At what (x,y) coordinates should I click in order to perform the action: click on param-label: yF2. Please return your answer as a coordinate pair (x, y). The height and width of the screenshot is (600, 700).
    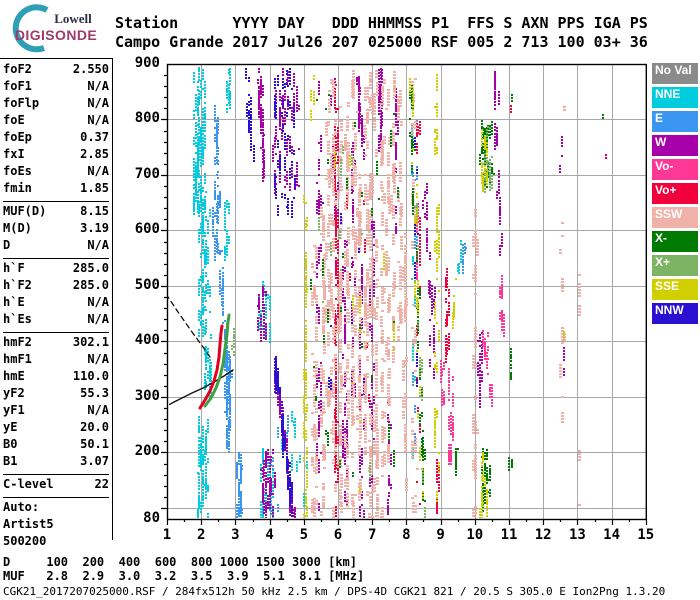
    Looking at the image, I should click on (14, 393).